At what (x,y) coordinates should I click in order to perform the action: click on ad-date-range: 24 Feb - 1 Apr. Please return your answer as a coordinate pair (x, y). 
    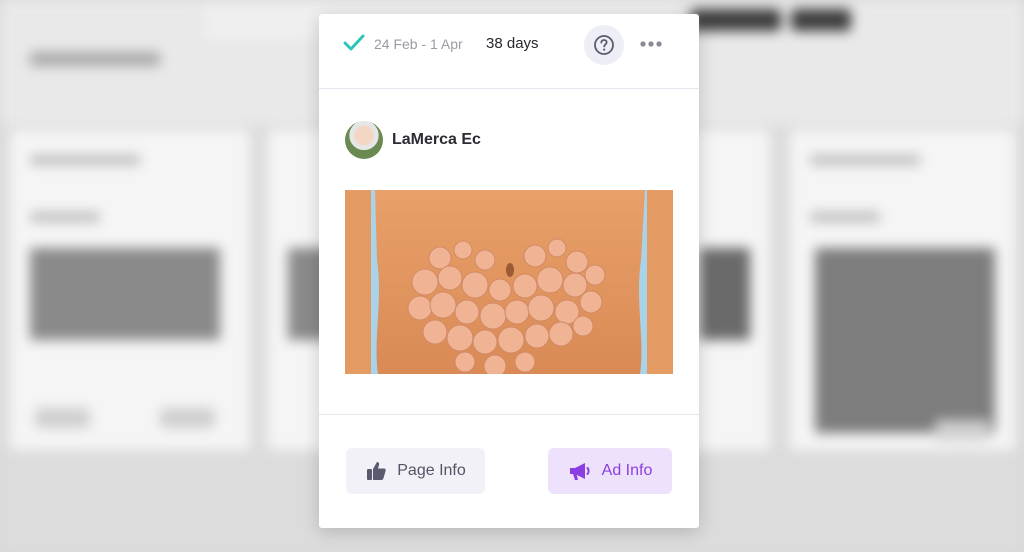
    Looking at the image, I should click on (418, 44).